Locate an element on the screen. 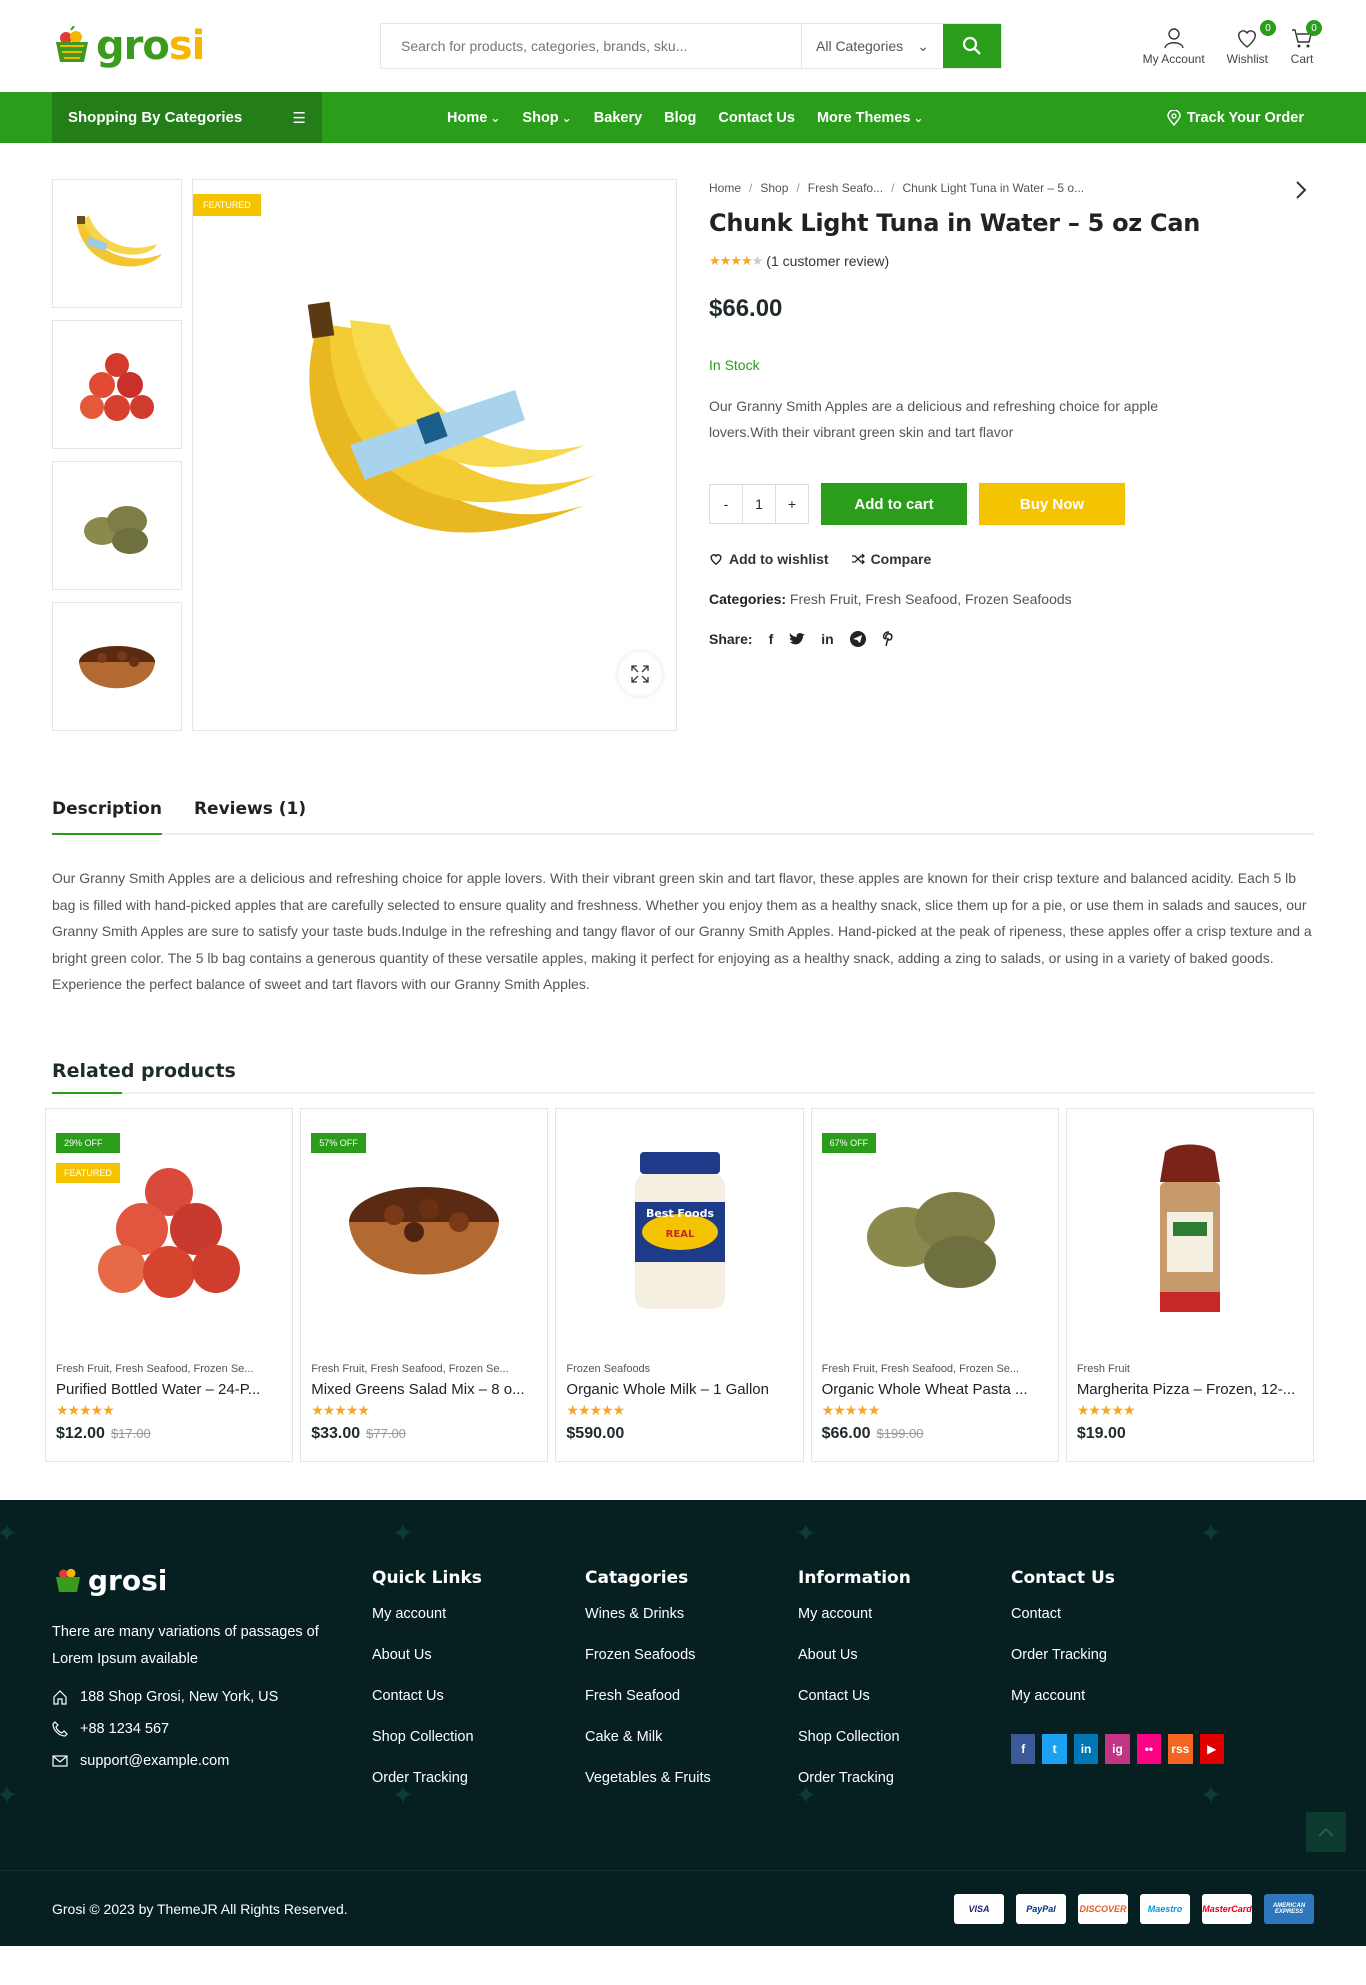  footer-phone: +88 1234 567 is located at coordinates (212, 1729).